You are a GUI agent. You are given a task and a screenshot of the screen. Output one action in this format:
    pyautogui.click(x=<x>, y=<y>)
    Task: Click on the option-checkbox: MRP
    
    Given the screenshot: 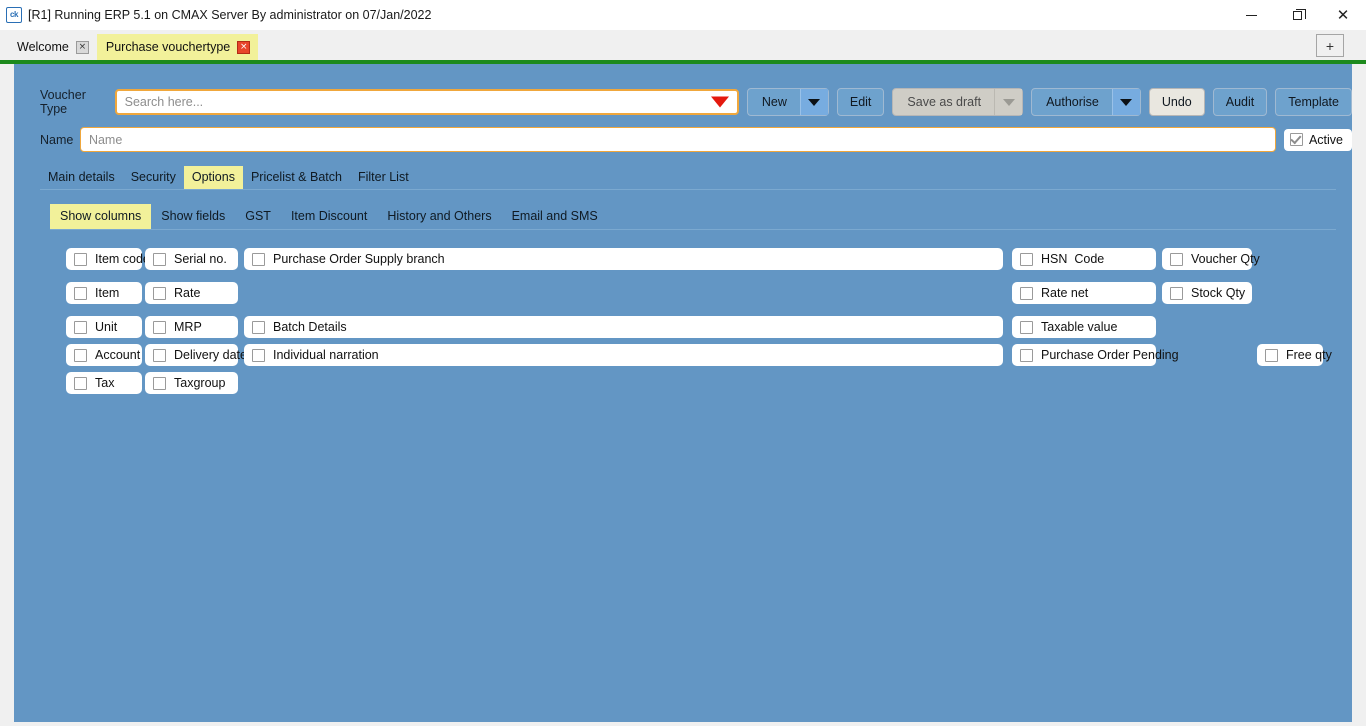 What is the action you would take?
    pyautogui.click(x=191, y=327)
    